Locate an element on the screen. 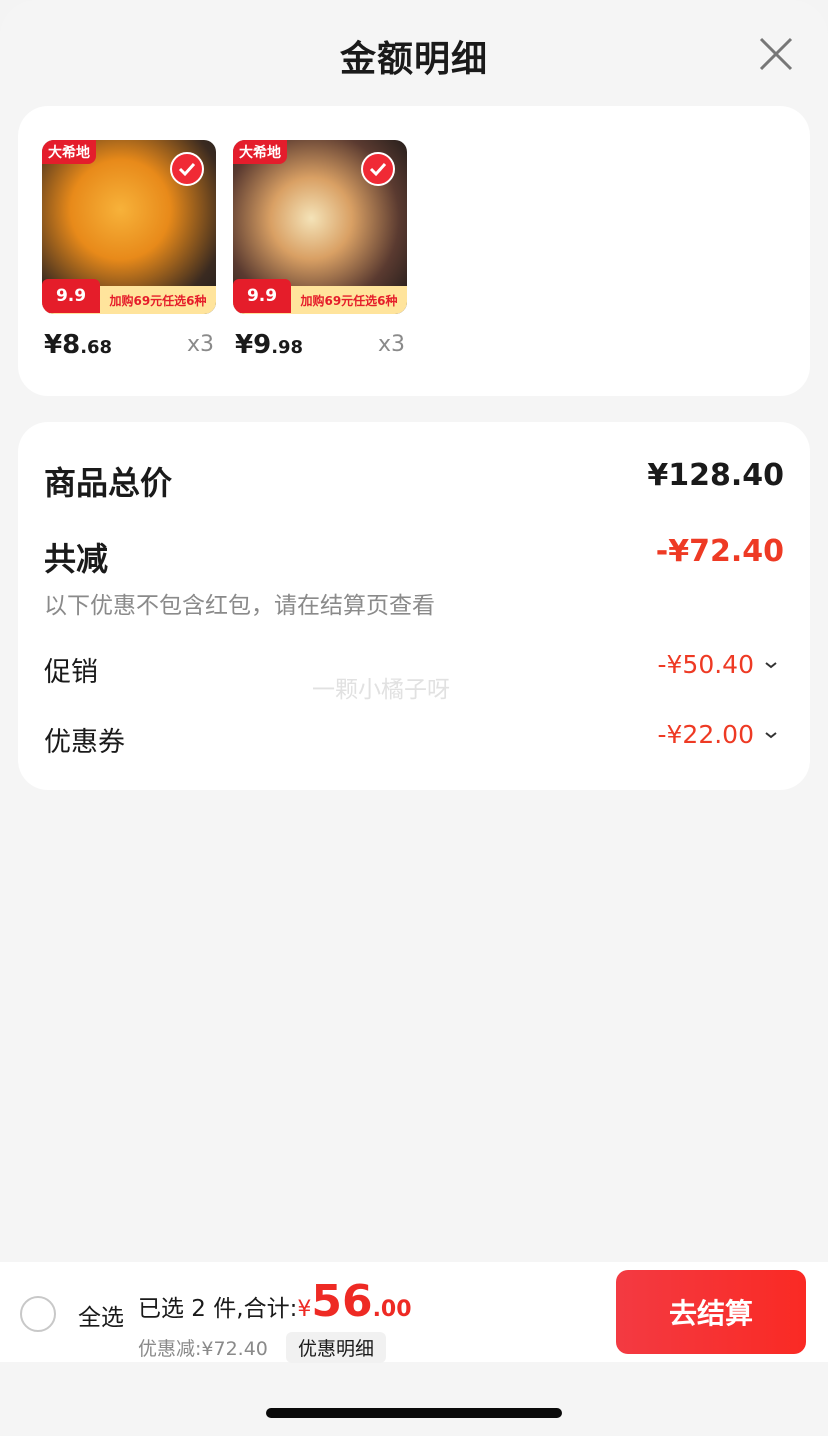 Image resolution: width=828 pixels, height=1436 pixels. coupon-label: 优惠券 is located at coordinates (84, 742).